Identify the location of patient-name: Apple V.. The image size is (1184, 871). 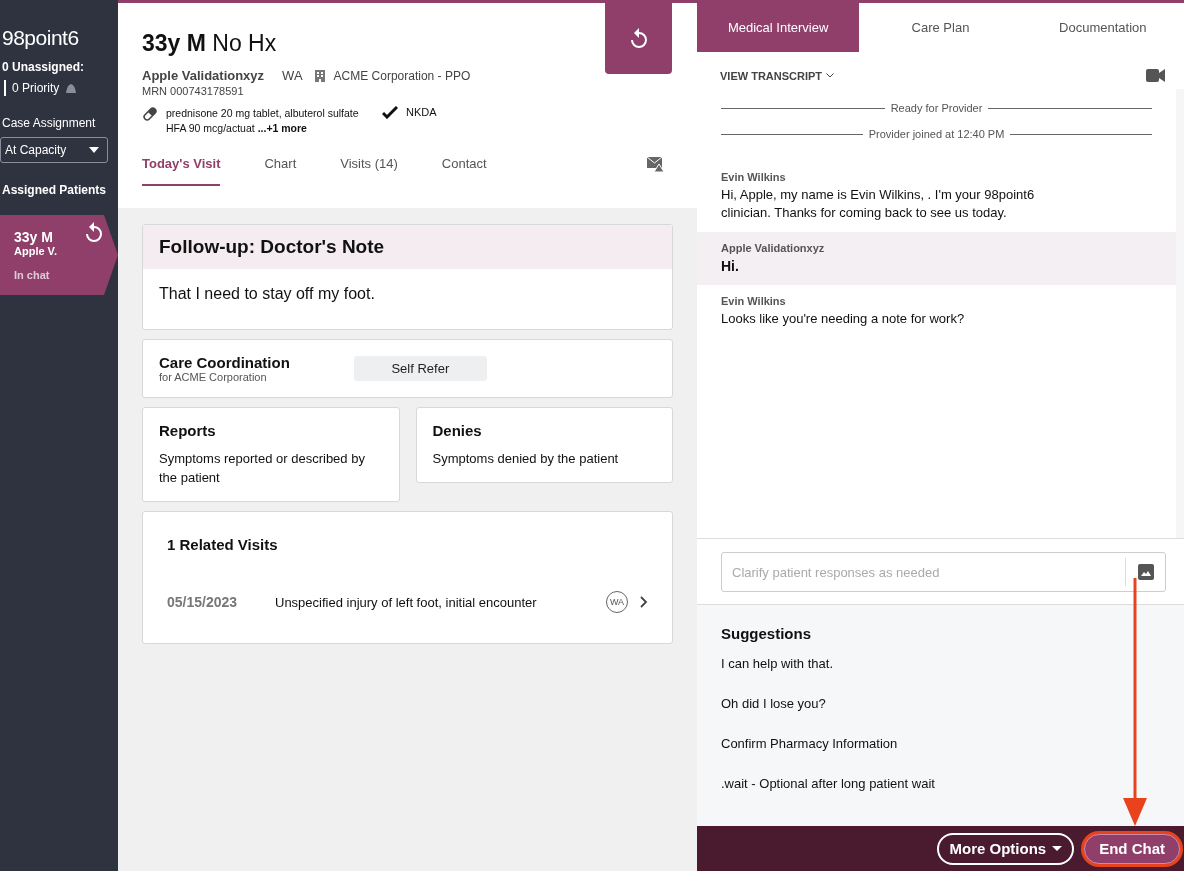
(36, 251).